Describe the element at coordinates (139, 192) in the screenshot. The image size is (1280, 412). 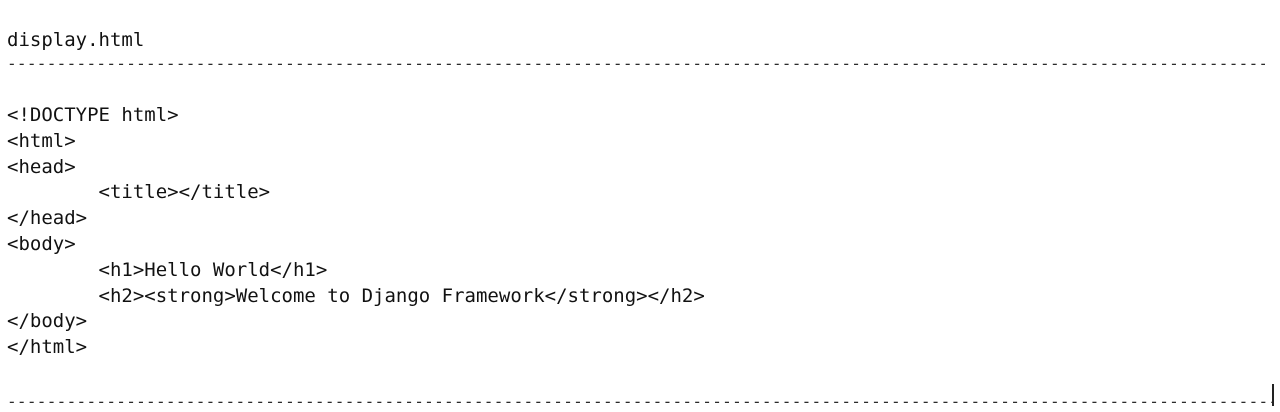
I see `code-line: <title></title>` at that location.